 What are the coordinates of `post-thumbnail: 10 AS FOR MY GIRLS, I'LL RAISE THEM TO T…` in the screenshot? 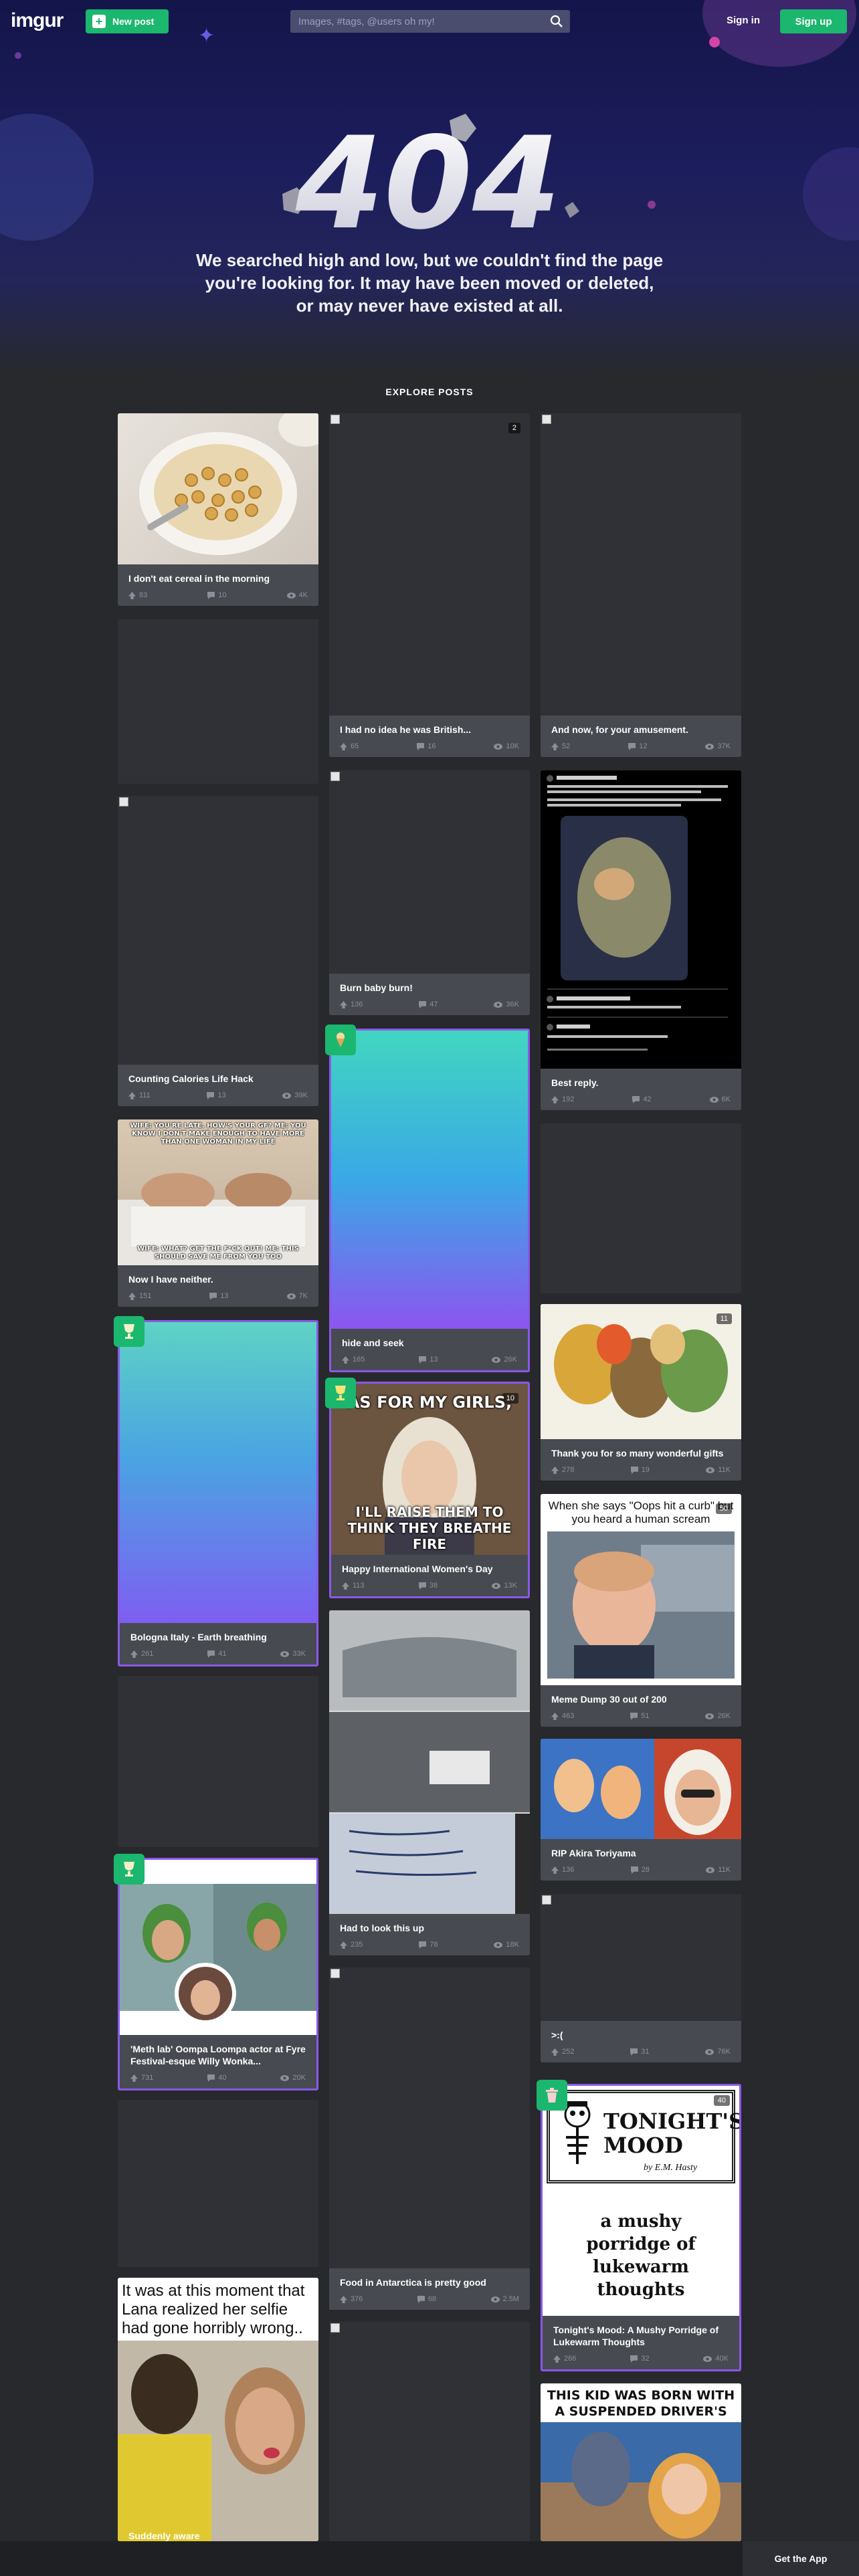 It's located at (429, 1470).